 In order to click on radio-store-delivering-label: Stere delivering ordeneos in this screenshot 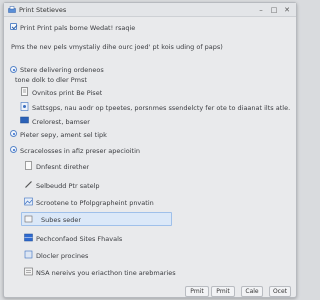, I will do `click(62, 70)`.